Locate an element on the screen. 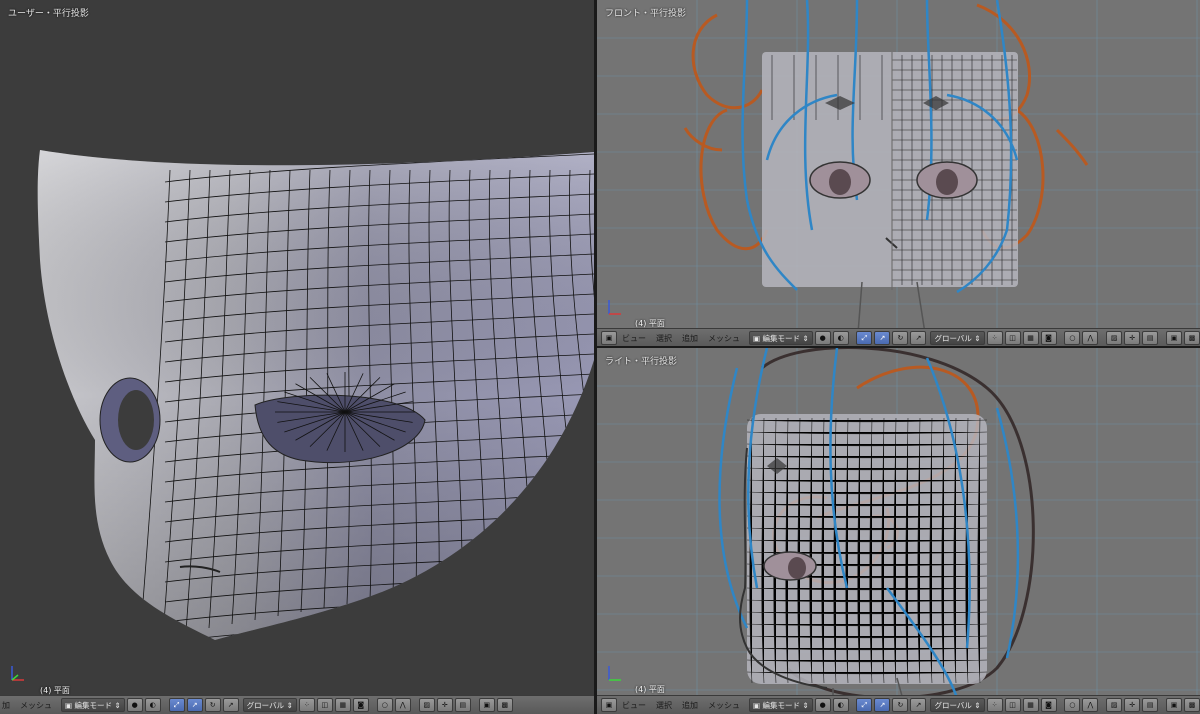 This screenshot has height=714, width=1200. eye-pole-fan is located at coordinates (345, 412).